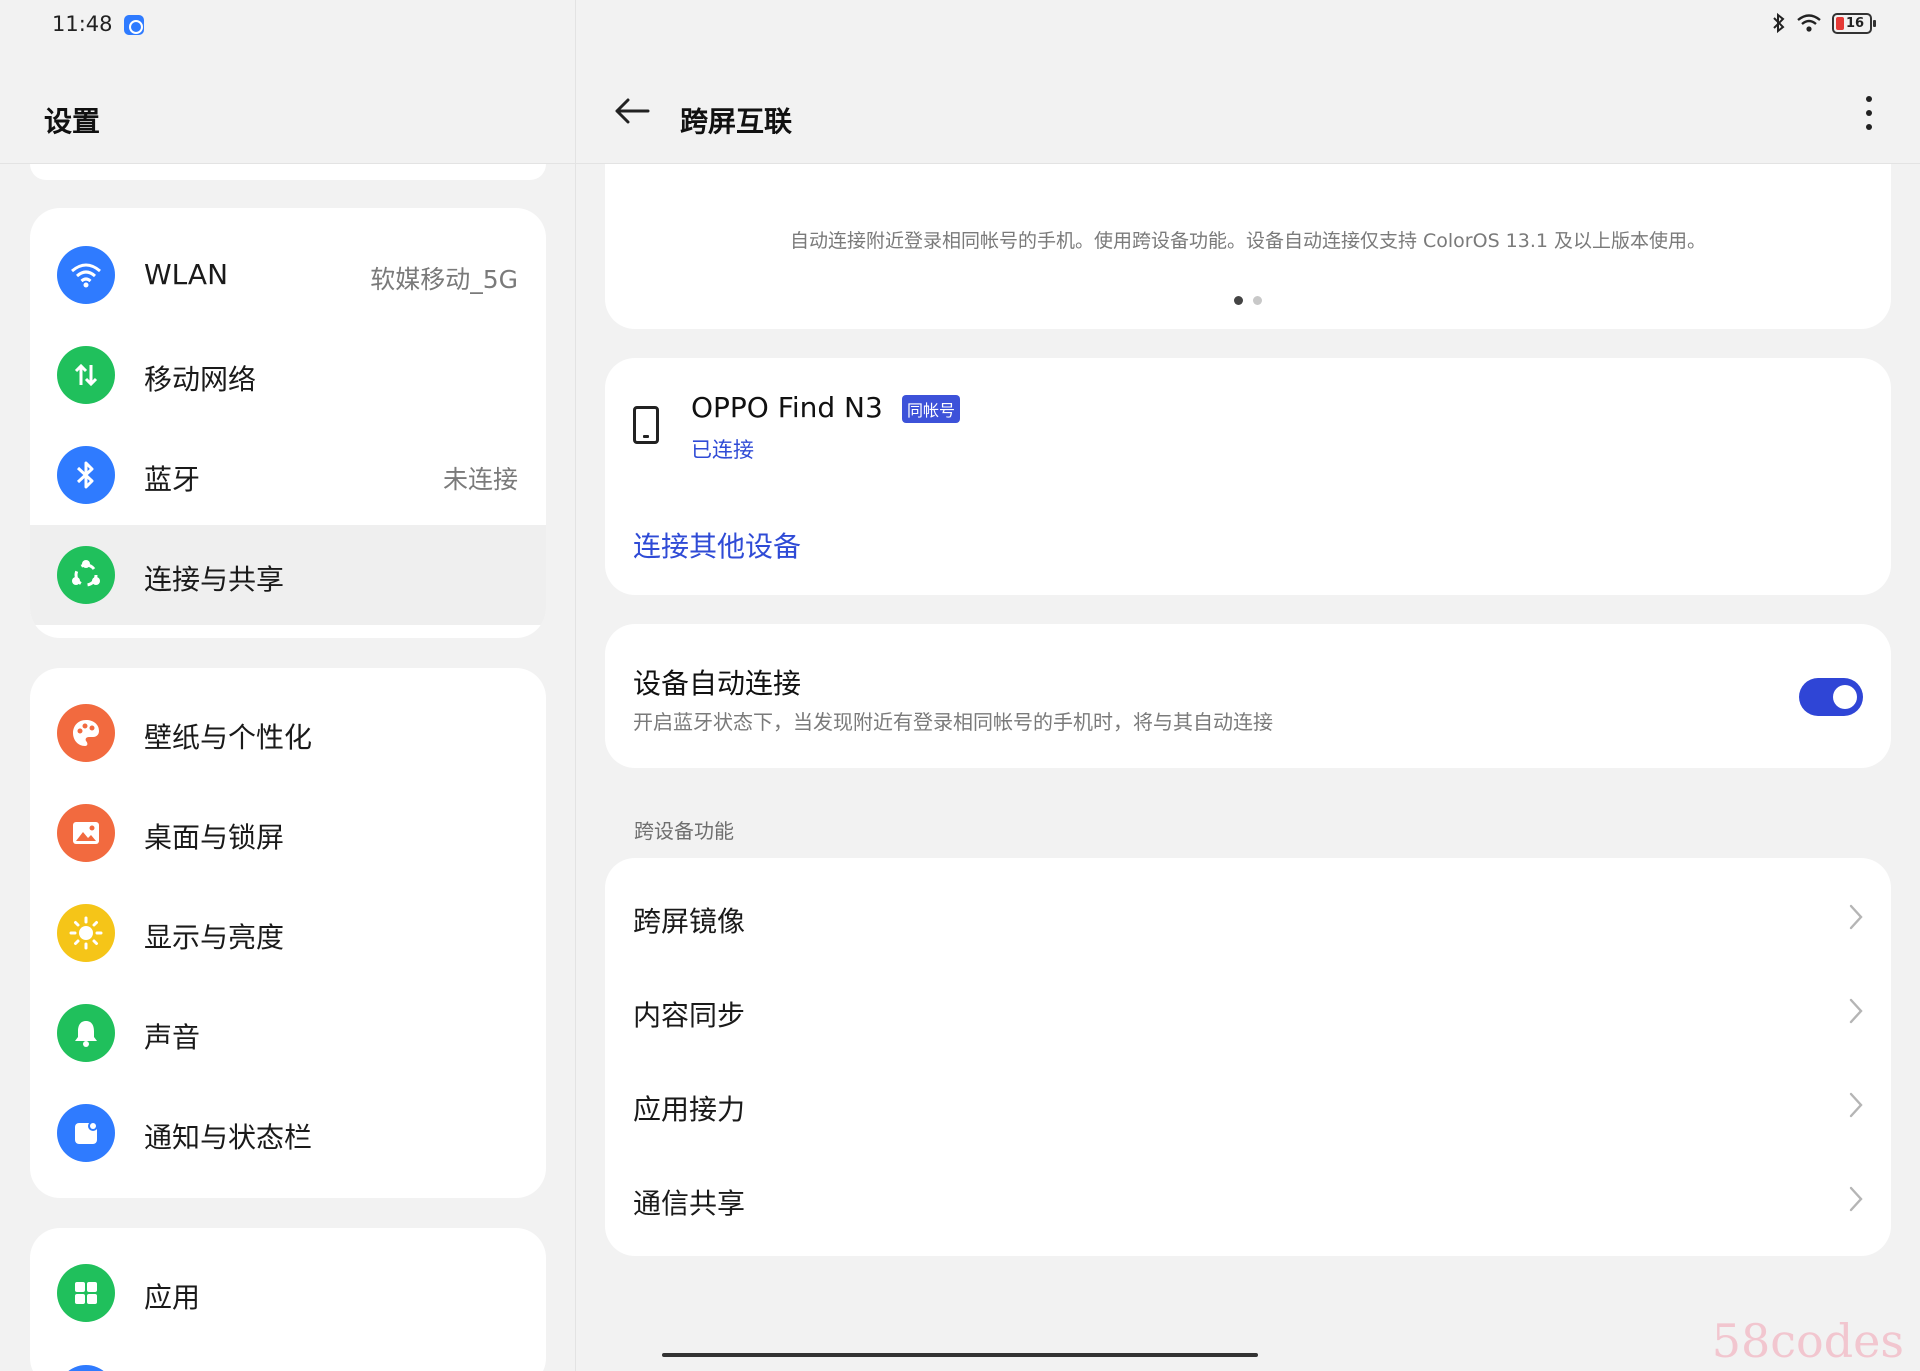 This screenshot has height=1371, width=1920. I want to click on settings-item-connection-sharing: 连接与共享, so click(288, 575).